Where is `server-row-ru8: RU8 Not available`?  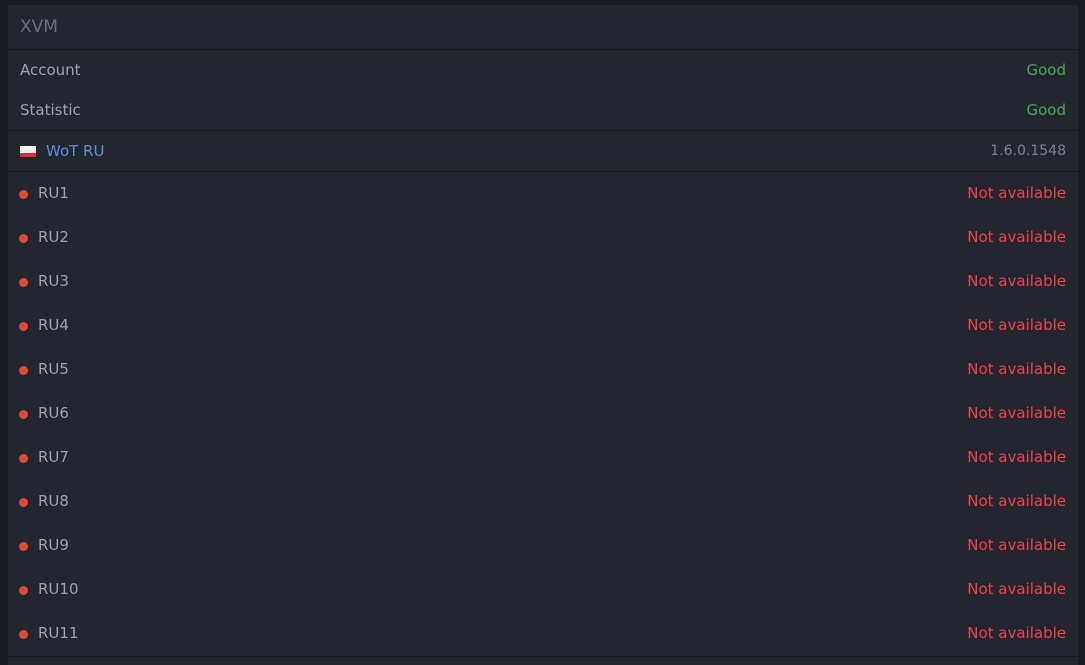 server-row-ru8: RU8 Not available is located at coordinates (543, 502).